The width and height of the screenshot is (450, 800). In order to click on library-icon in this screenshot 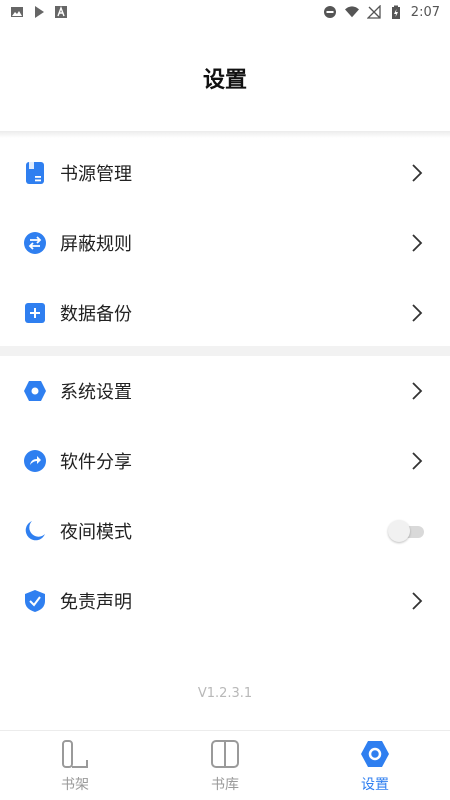, I will do `click(225, 754)`.